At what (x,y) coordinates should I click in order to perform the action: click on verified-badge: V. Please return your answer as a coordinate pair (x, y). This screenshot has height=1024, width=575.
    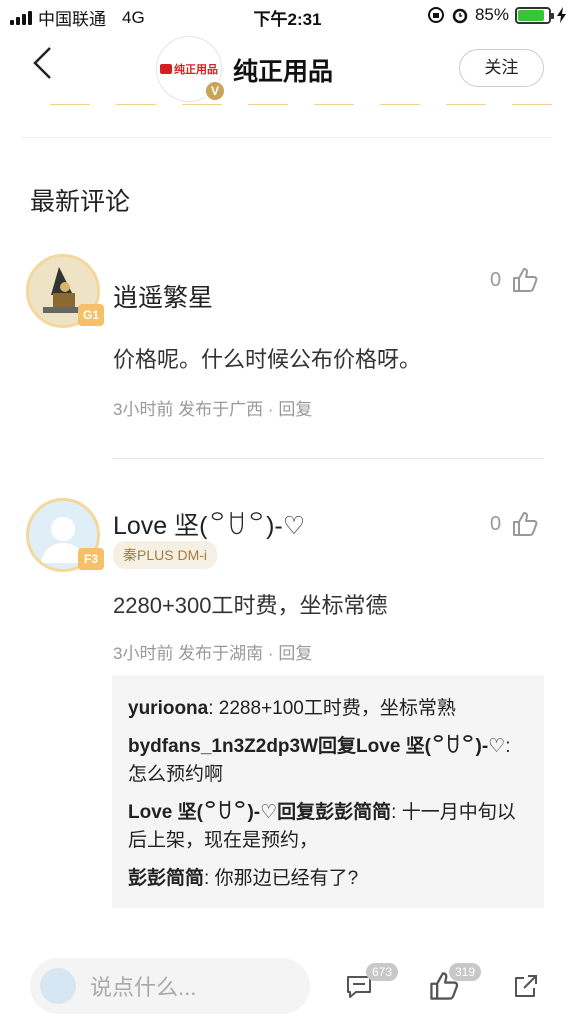
    Looking at the image, I should click on (215, 91).